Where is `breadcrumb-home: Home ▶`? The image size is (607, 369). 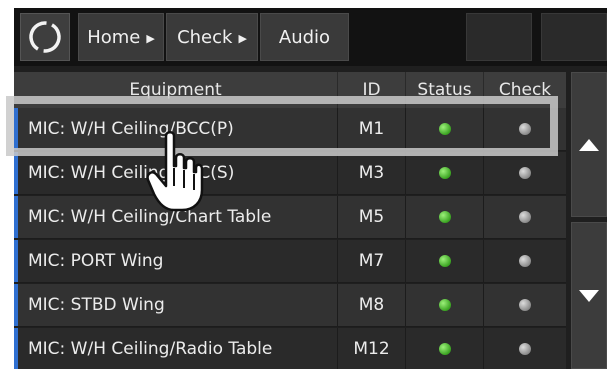 breadcrumb-home: Home ▶ is located at coordinates (121, 37).